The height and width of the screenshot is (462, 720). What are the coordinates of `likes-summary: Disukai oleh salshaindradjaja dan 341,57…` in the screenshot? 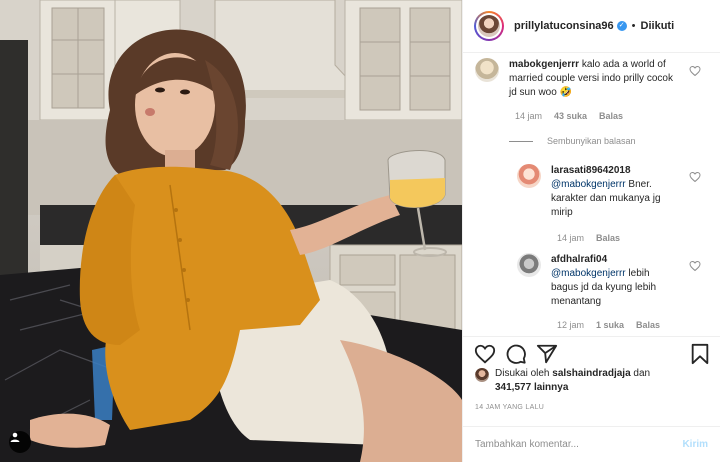 It's located at (595, 381).